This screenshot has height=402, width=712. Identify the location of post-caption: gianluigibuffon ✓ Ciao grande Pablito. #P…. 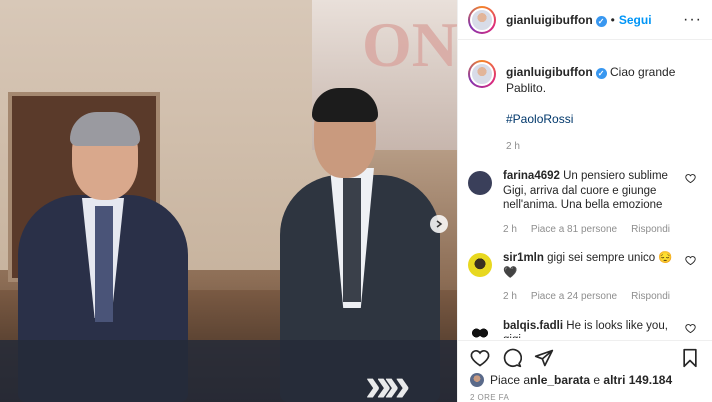
(585, 101).